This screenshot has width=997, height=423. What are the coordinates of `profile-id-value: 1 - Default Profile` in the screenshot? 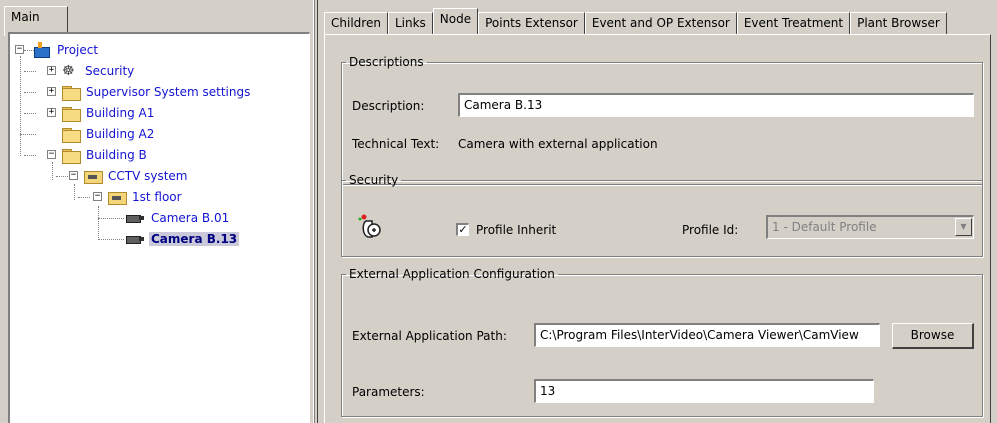 It's located at (824, 227).